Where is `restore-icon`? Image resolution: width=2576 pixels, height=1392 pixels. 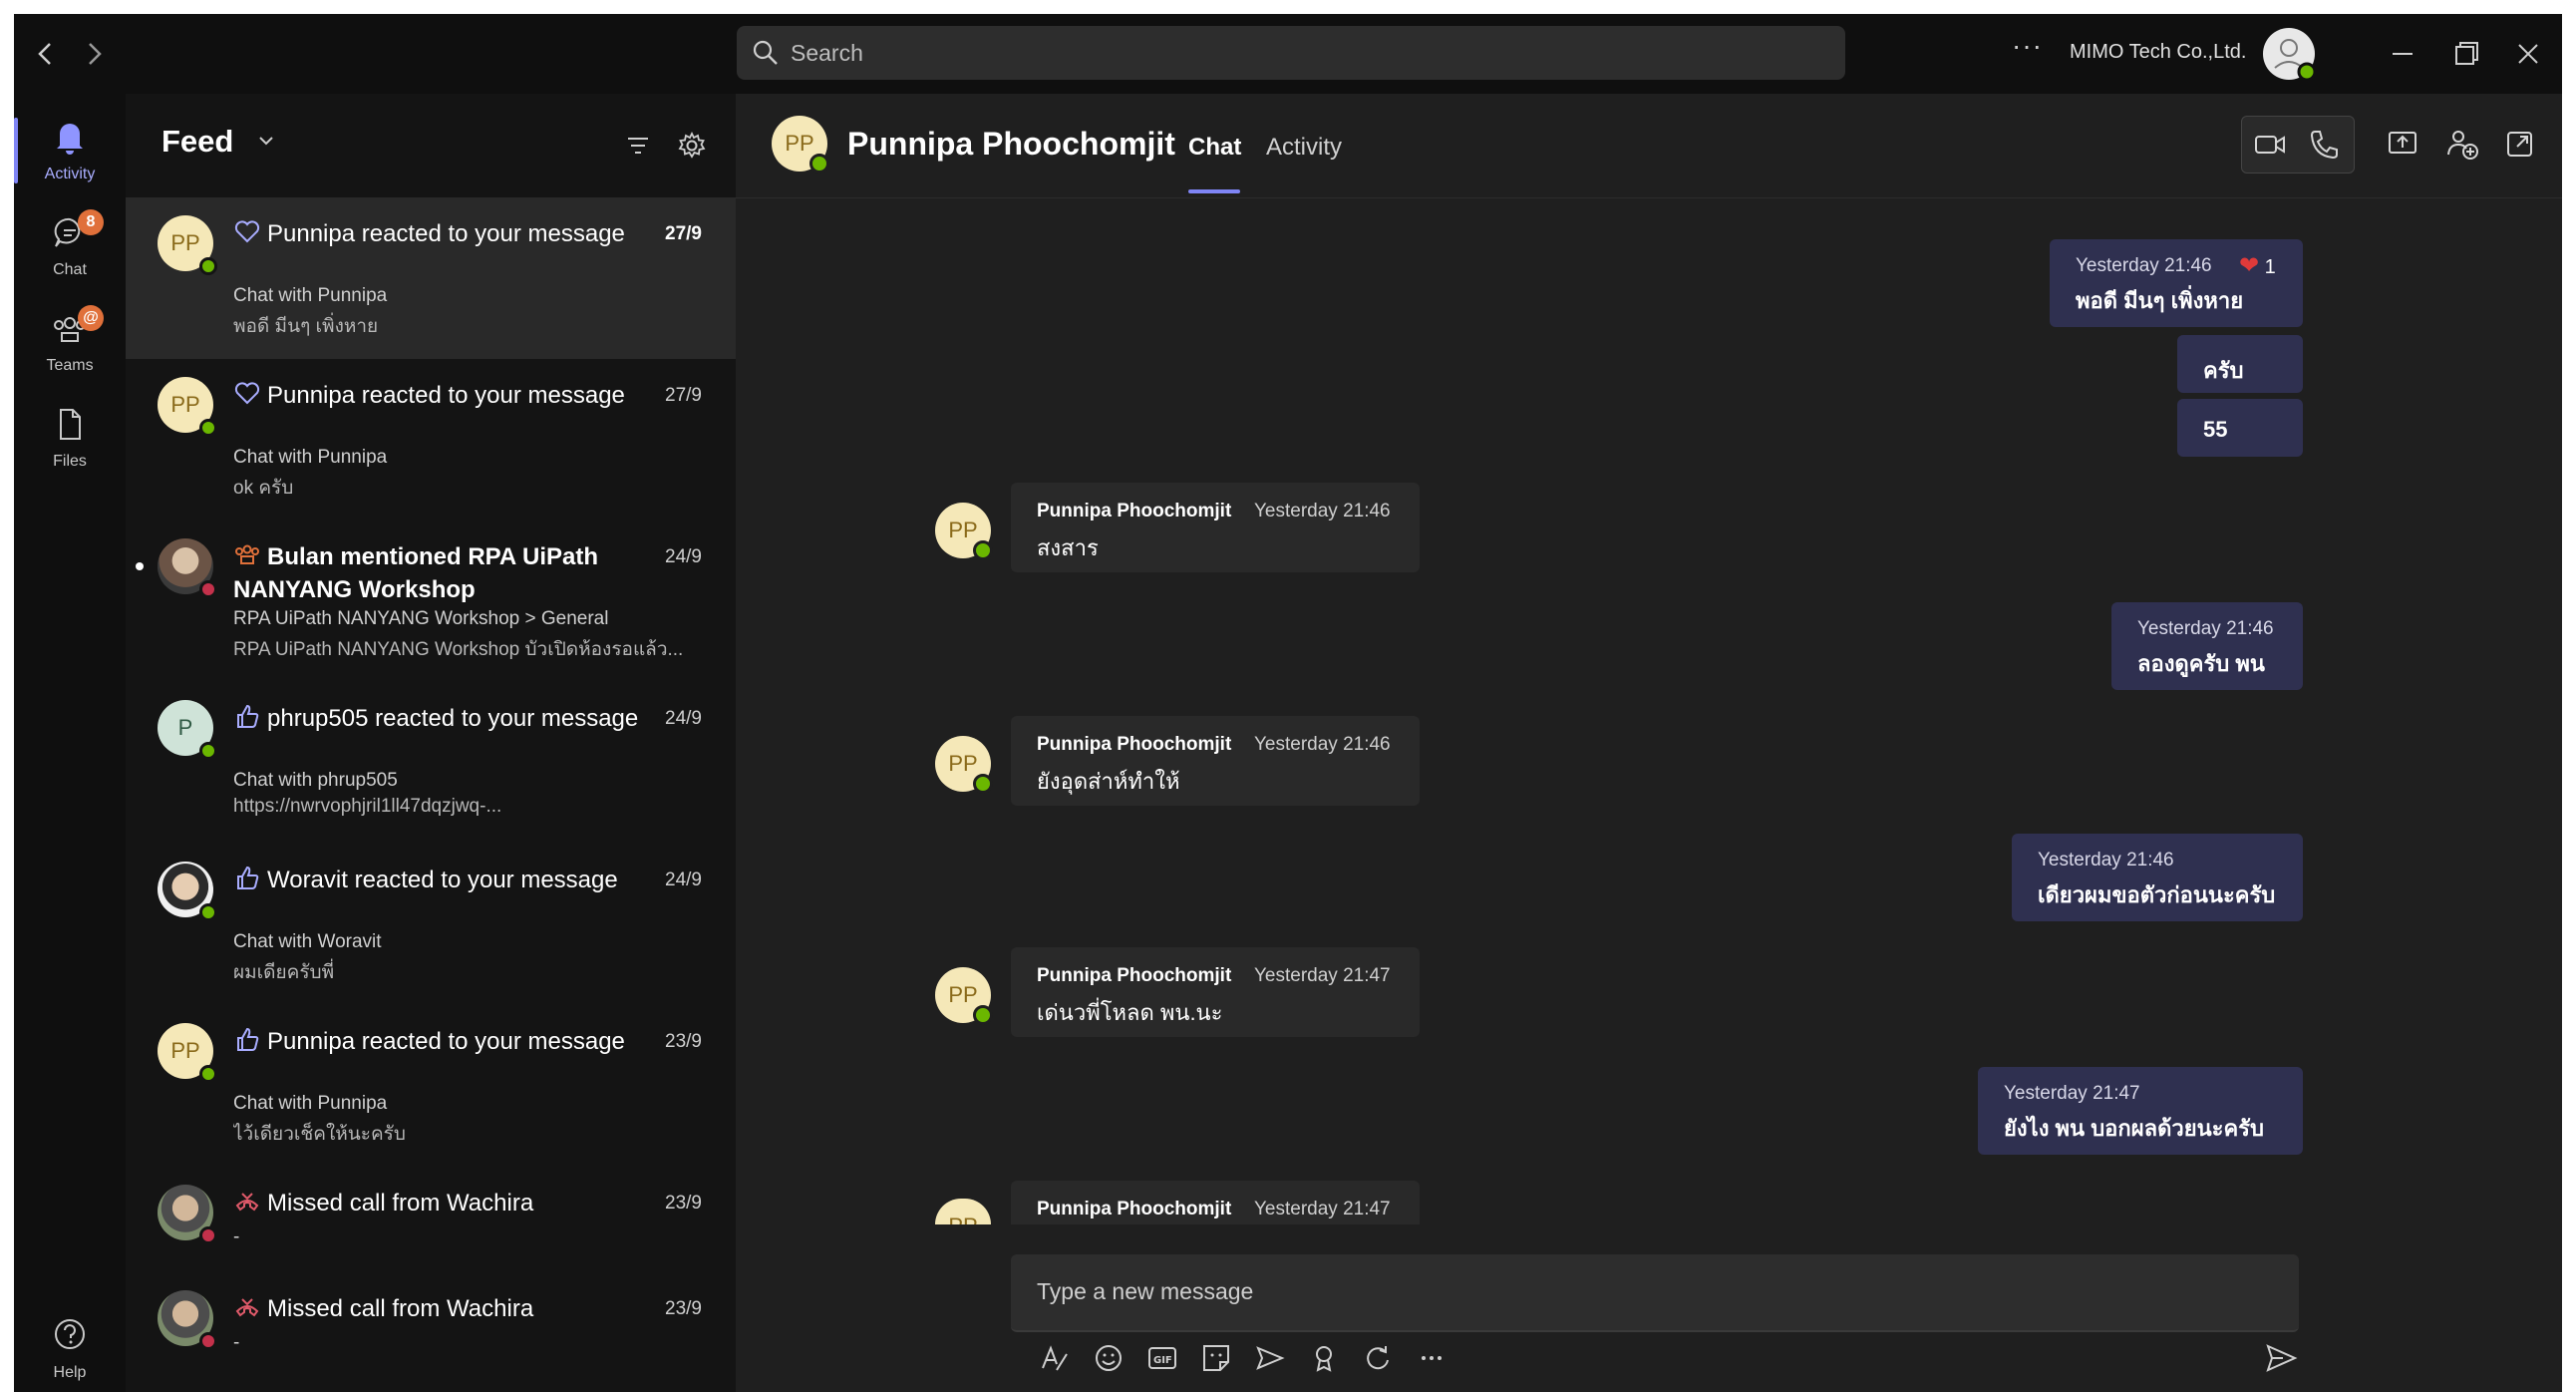 restore-icon is located at coordinates (2466, 54).